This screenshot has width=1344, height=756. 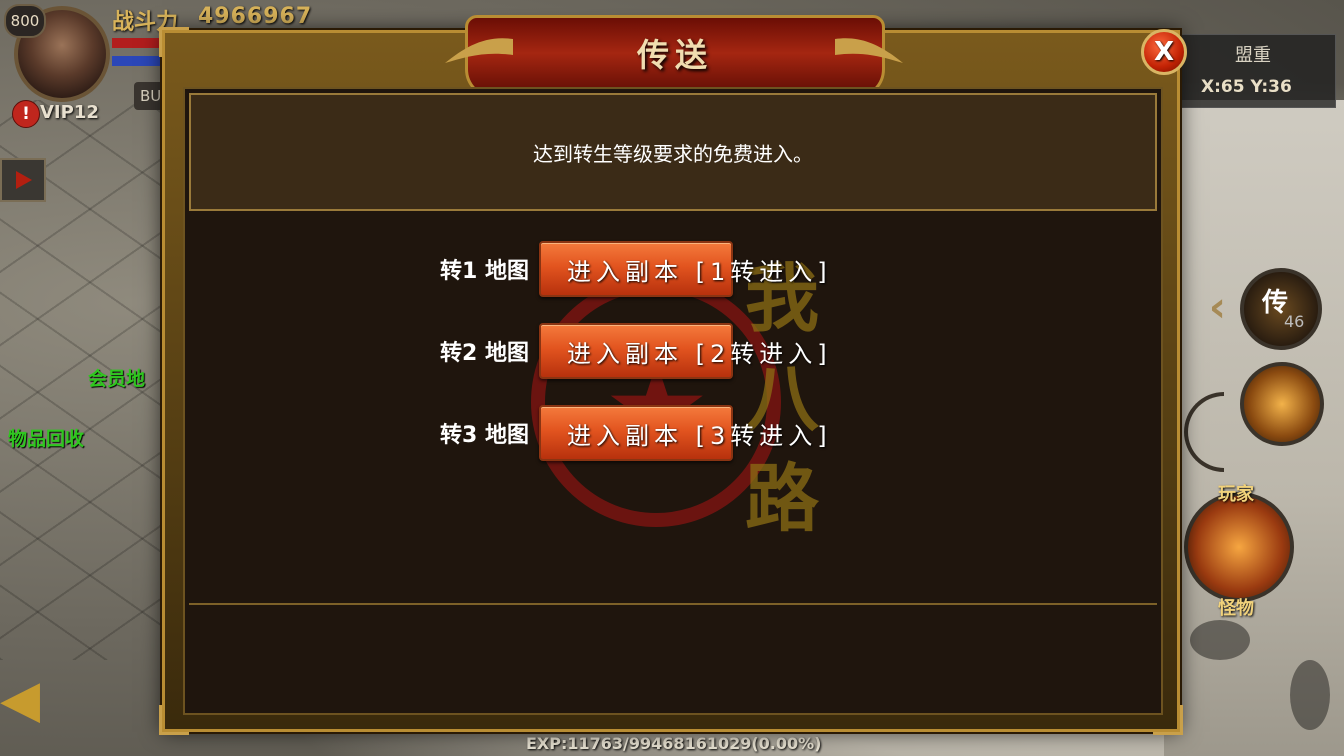 I want to click on notice-text: 达到转生等级要求的免费进入。, so click(x=673, y=153).